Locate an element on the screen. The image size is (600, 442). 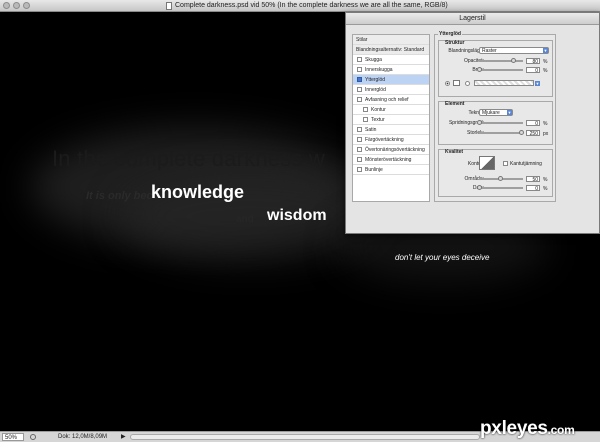
style-item: Bunlinje is located at coordinates (391, 170).